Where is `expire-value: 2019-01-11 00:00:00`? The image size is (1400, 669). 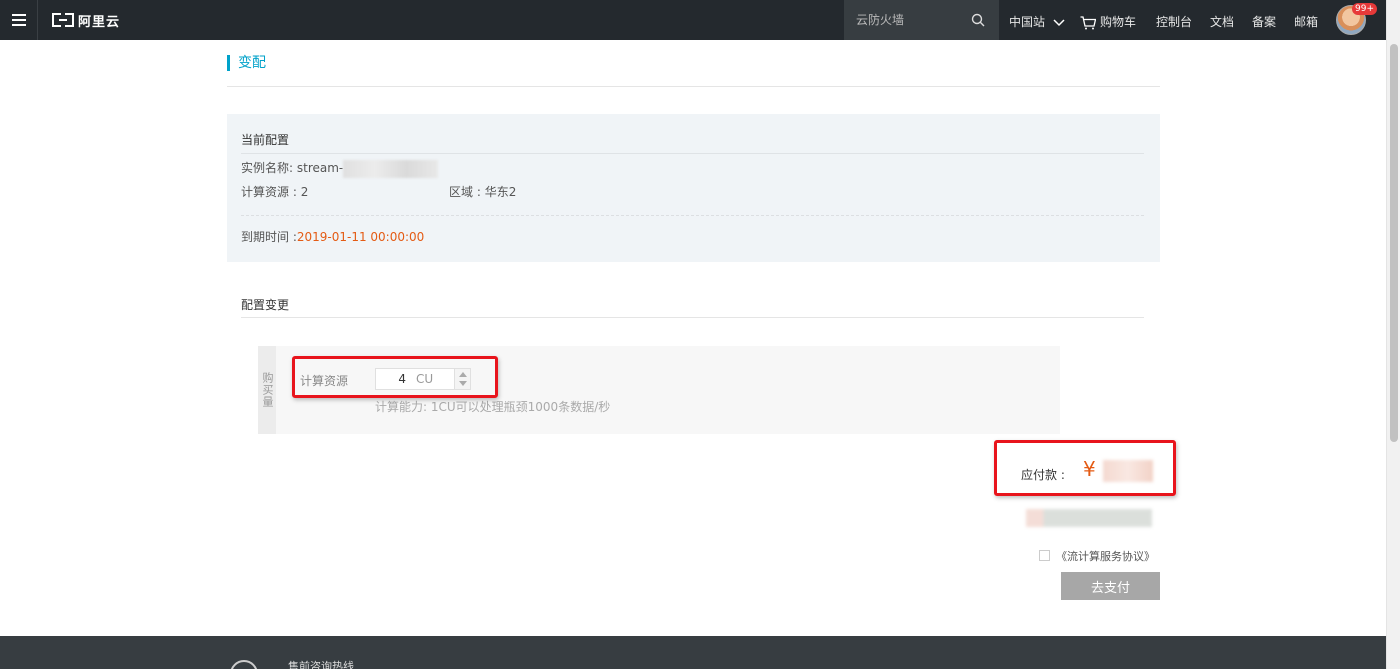
expire-value: 2019-01-11 00:00:00 is located at coordinates (360, 237).